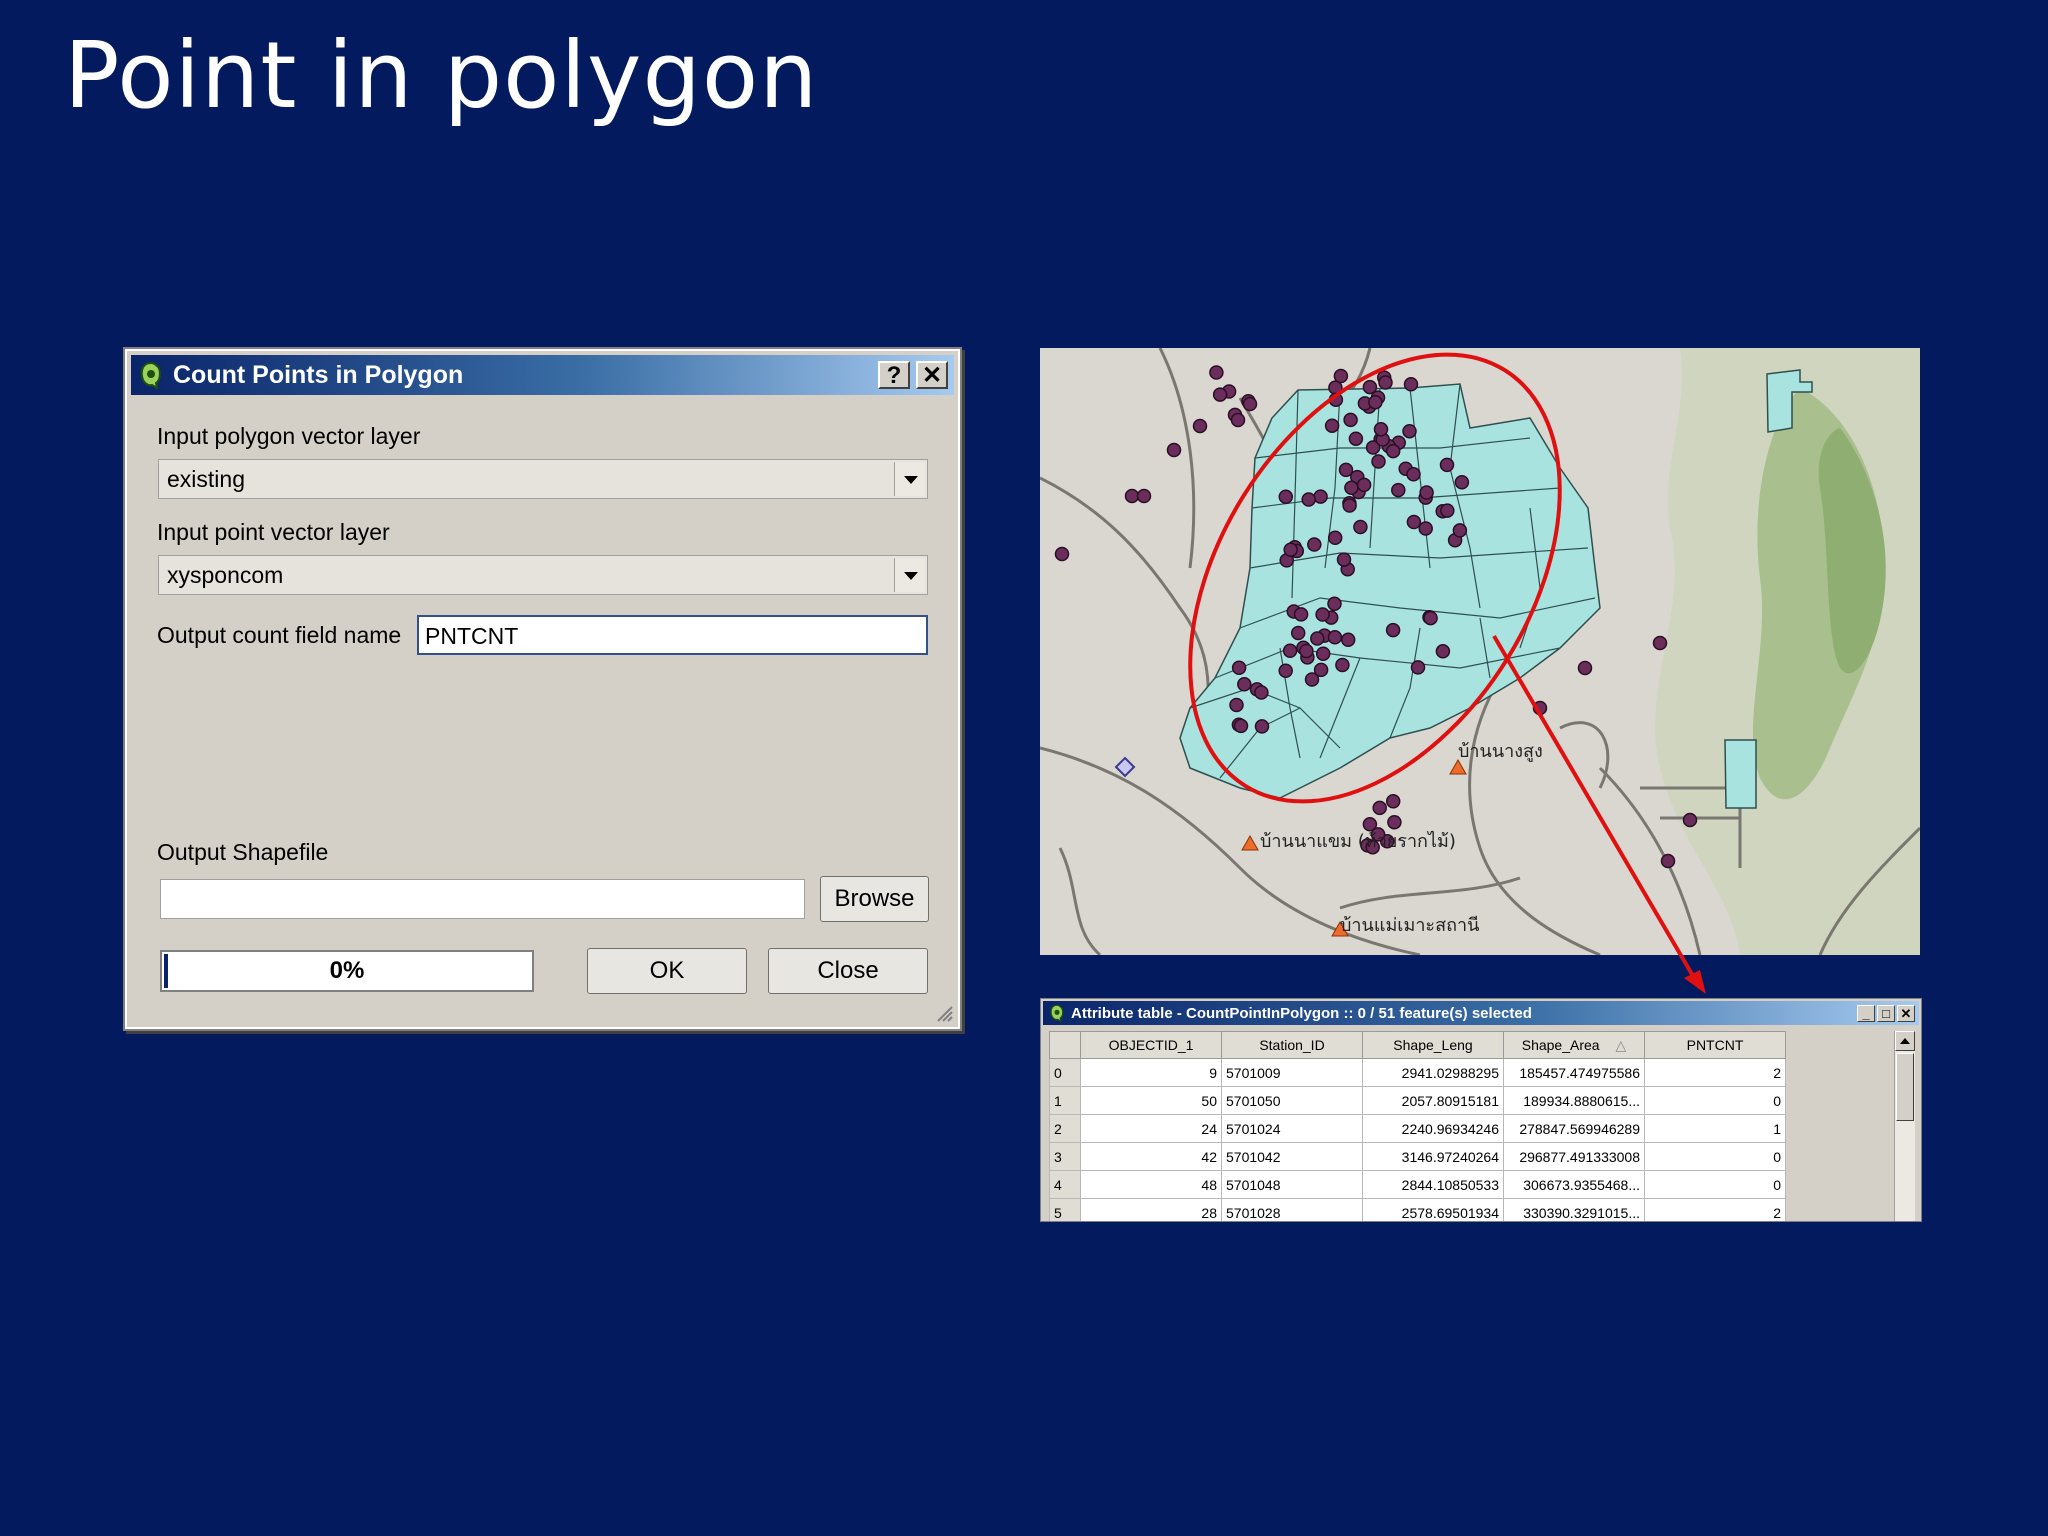  Describe the element at coordinates (542, 375) in the screenshot. I see `dialog-titlebar: Count Points in Polygon ? ✕` at that location.